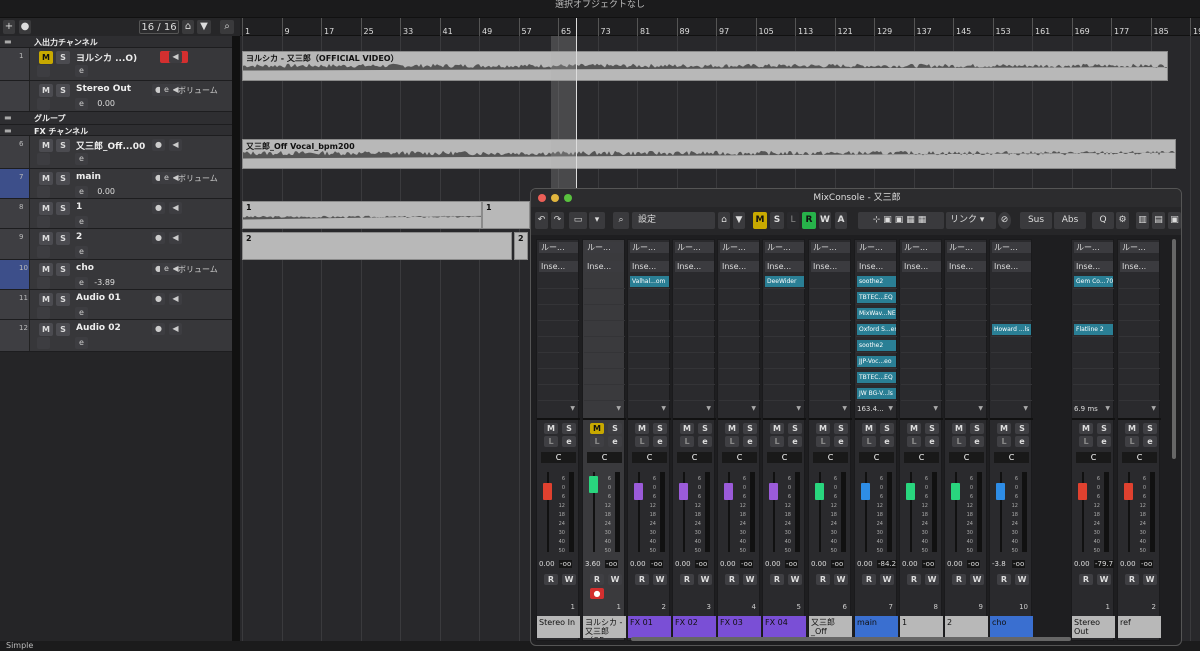 This screenshot has width=1200, height=651. I want to click on insert-plugin-slot: Howard ...ls, so click(1011, 329).